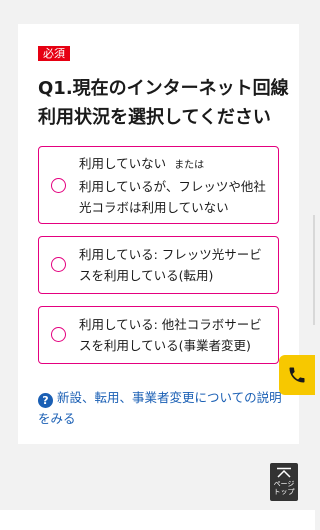 Image resolution: width=320 pixels, height=530 pixels. I want to click on option-label-main: 利用していない, so click(123, 163).